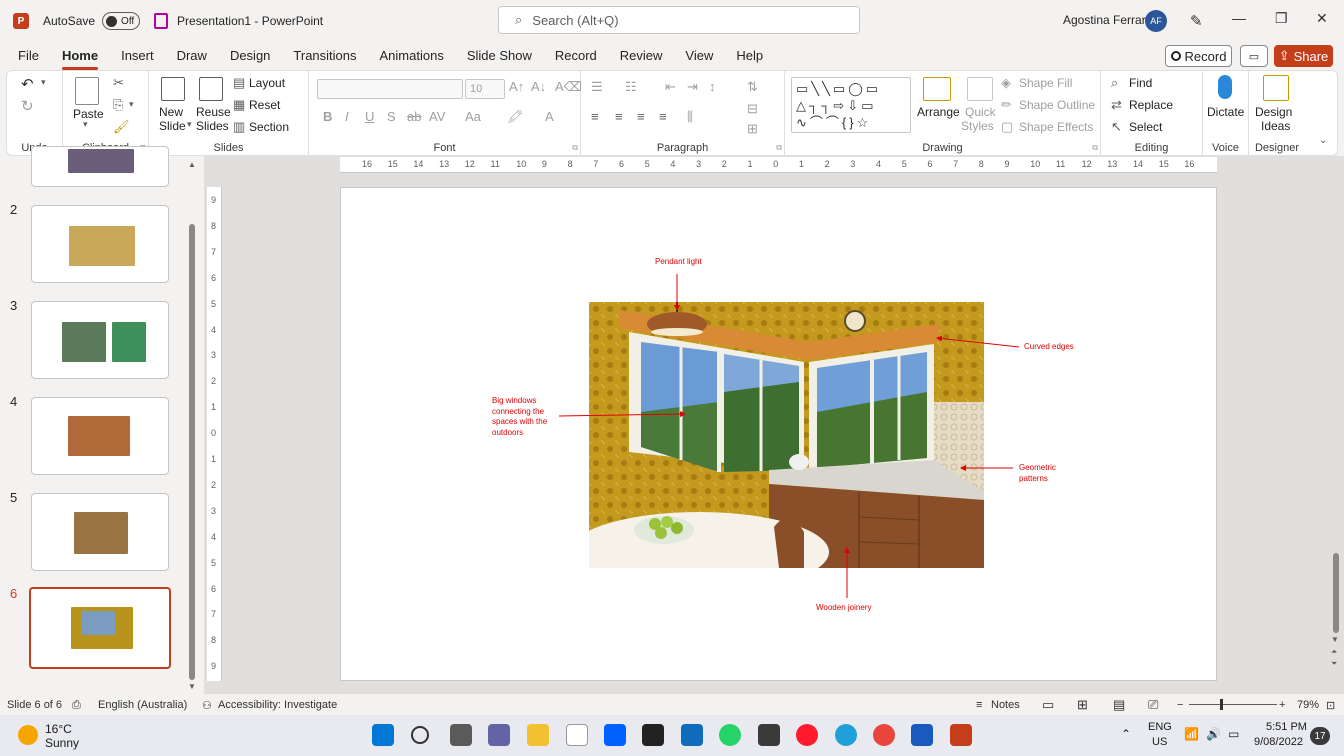  I want to click on undo-icon: ↶, so click(27, 84).